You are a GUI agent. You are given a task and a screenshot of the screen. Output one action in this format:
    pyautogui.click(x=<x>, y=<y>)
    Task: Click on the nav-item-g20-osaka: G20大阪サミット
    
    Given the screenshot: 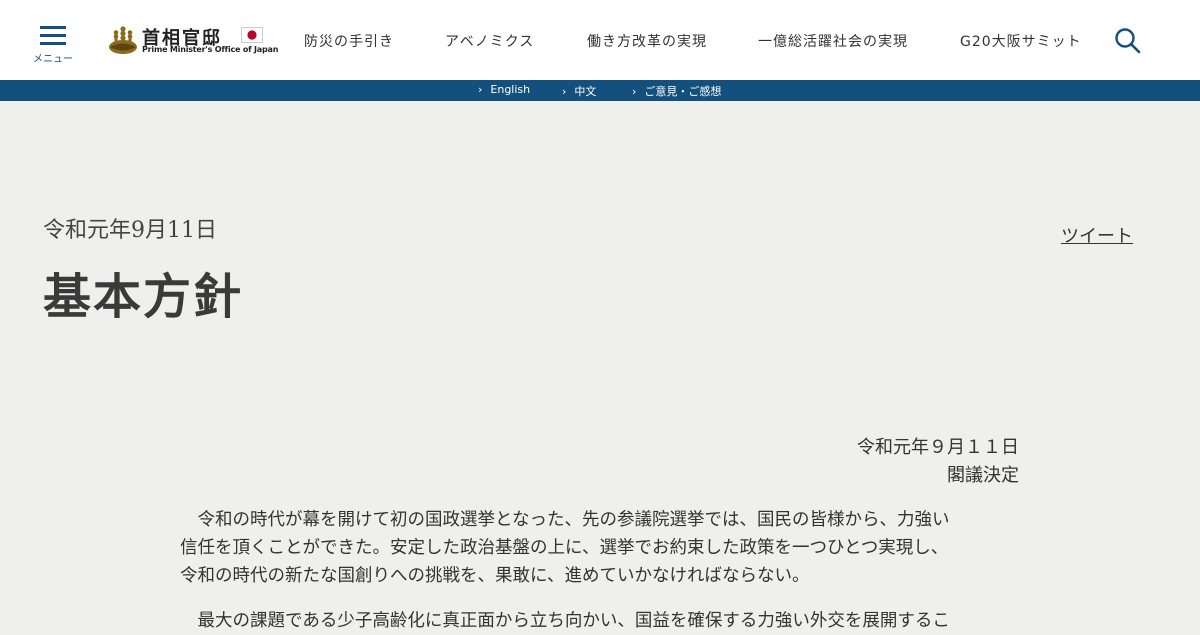 What is the action you would take?
    pyautogui.click(x=1021, y=41)
    